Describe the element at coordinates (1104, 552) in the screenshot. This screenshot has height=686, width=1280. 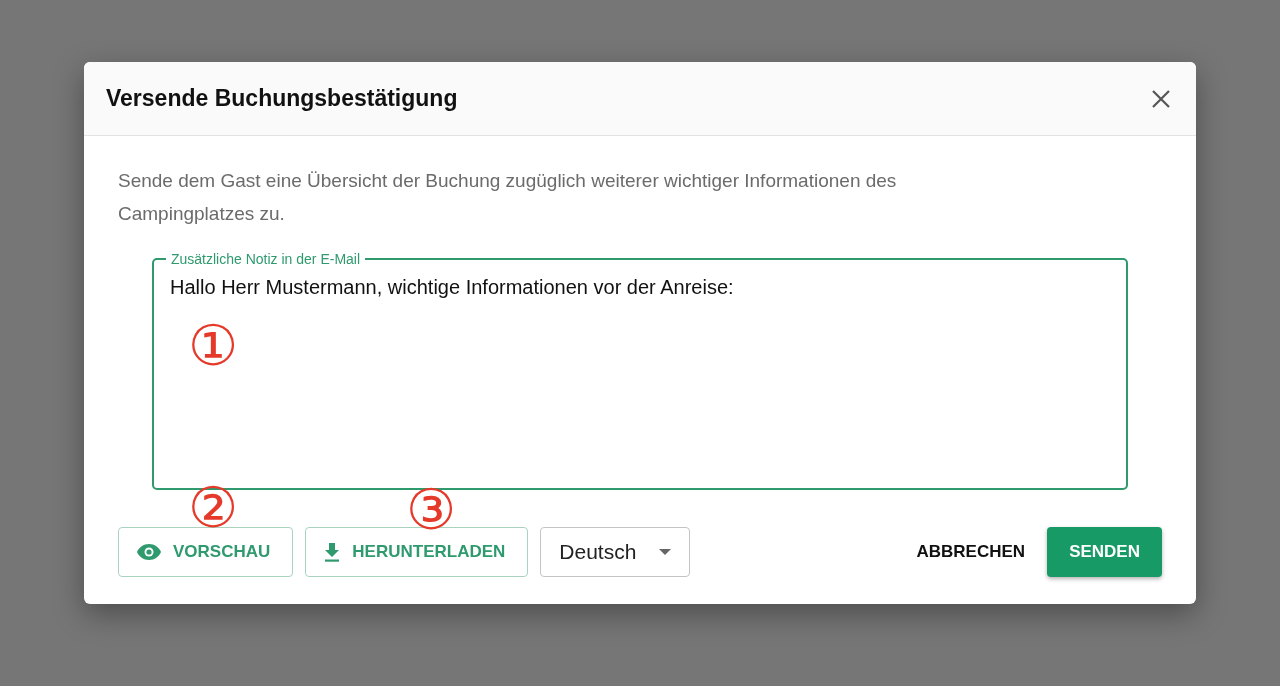
I see `send-button: SENDEN` at that location.